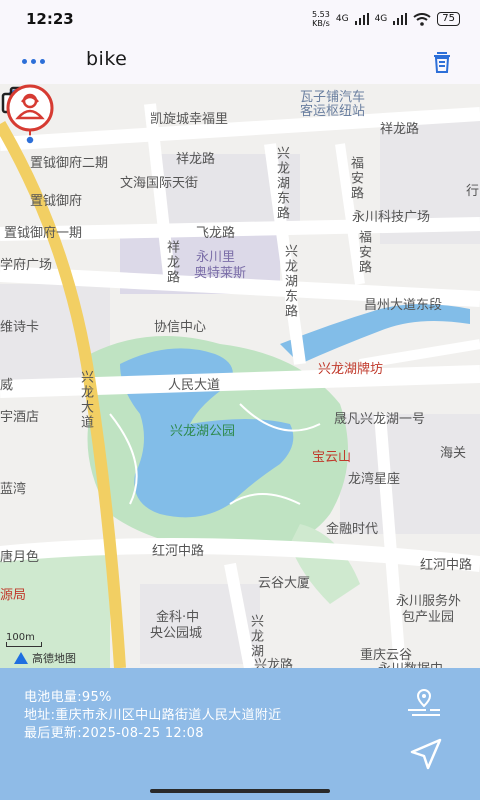 Image resolution: width=480 pixels, height=800 pixels. Describe the element at coordinates (194, 385) in the screenshot. I see `map-label-renmin: 人民大道` at that location.